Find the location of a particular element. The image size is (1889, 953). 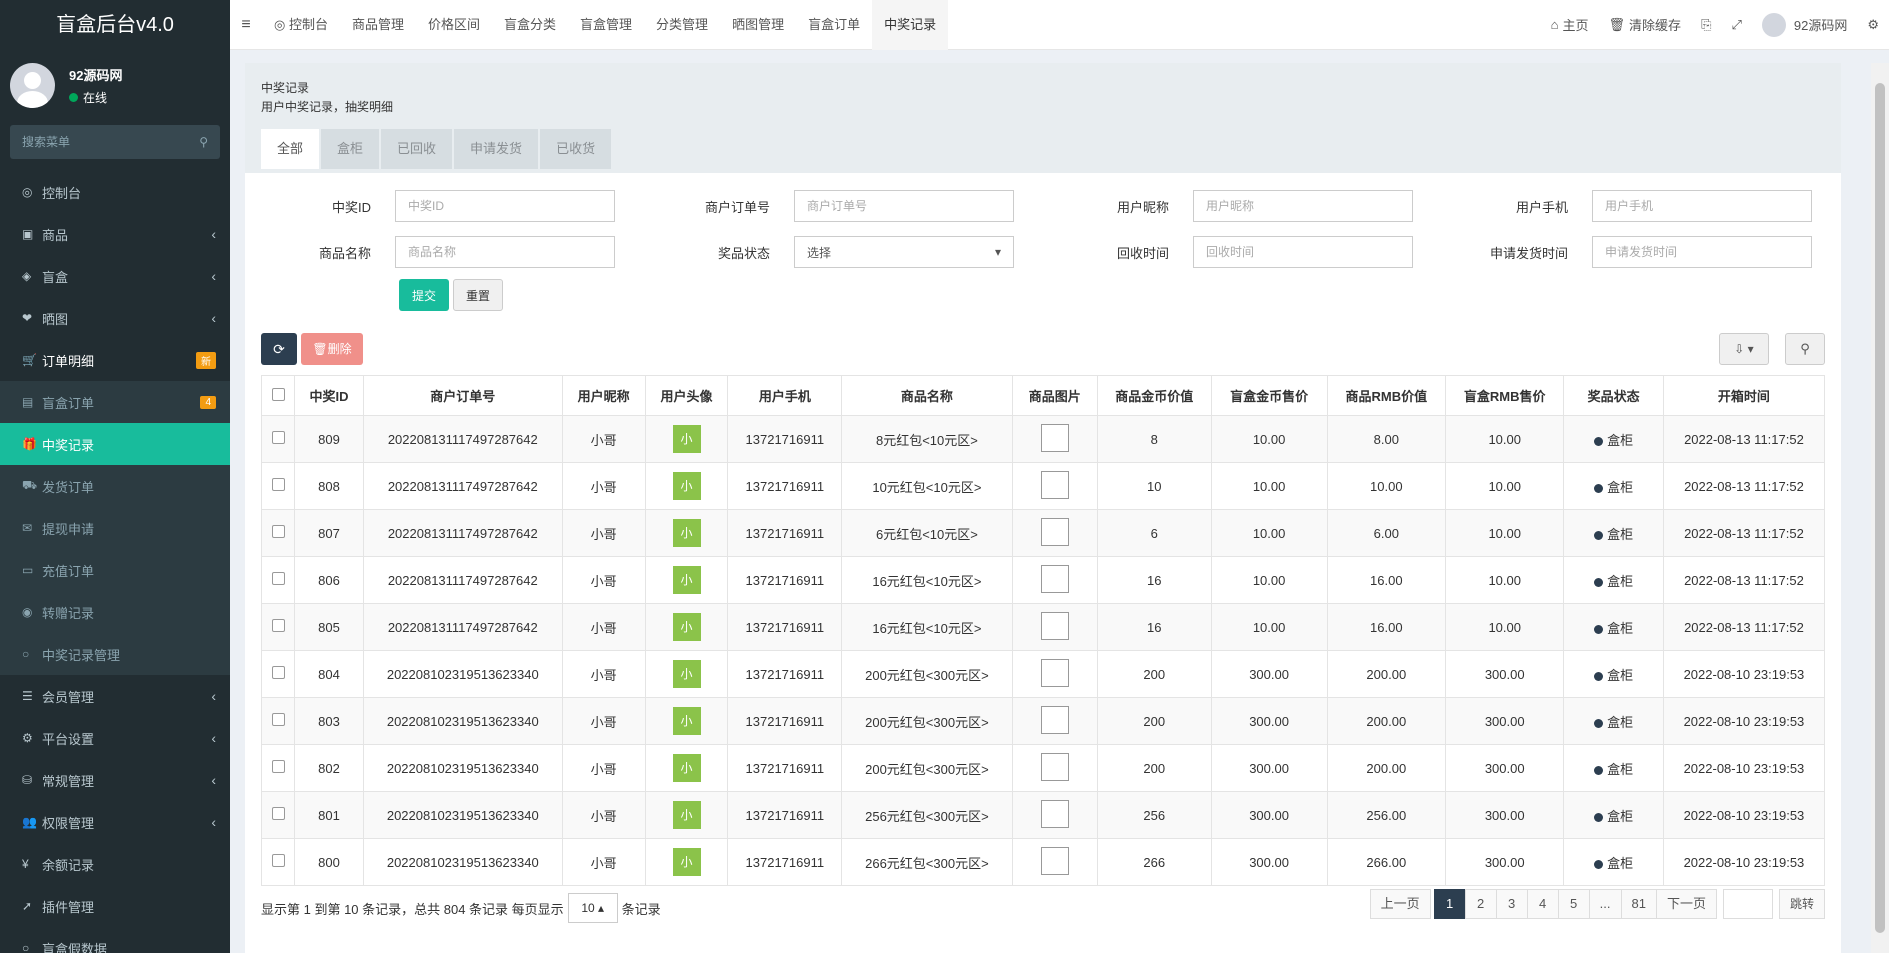

search-icon: ⚲ is located at coordinates (203, 142).